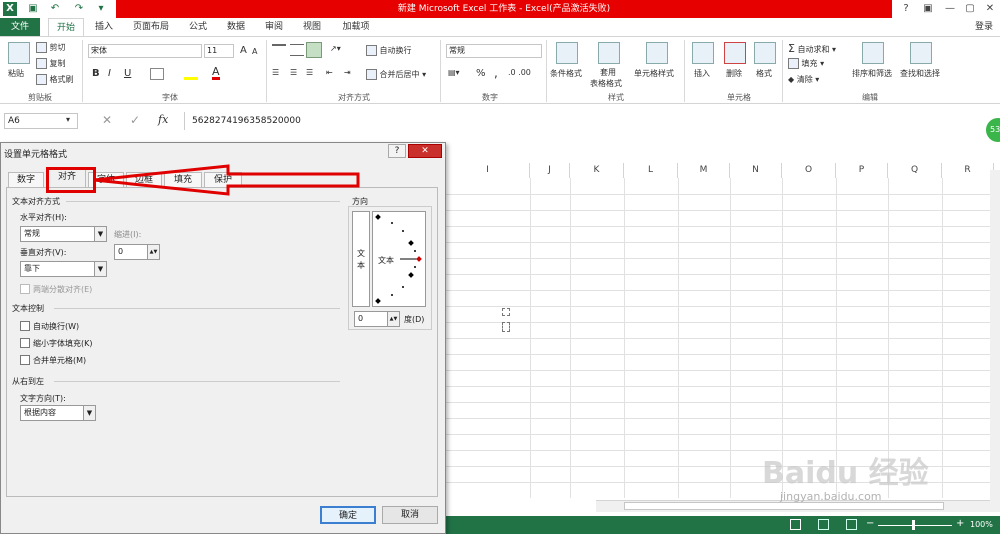  What do you see at coordinates (356, 27) in the screenshot?
I see `tab-addins: 加载项` at bounding box center [356, 27].